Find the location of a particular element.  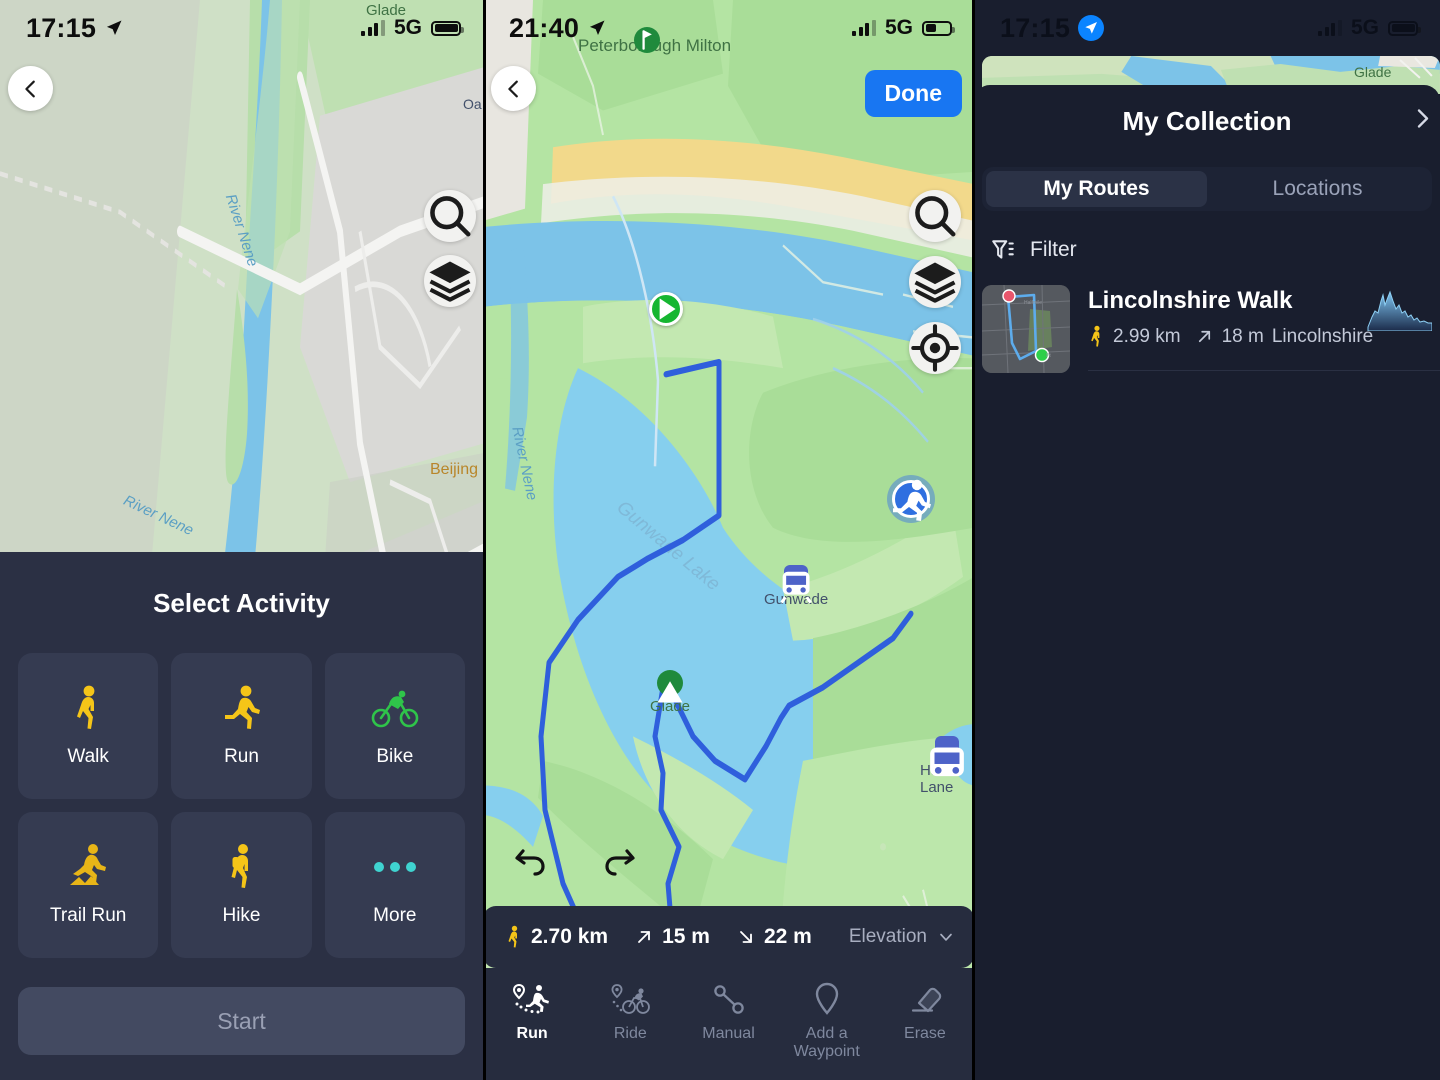

activity-label: Walk is located at coordinates (88, 756).